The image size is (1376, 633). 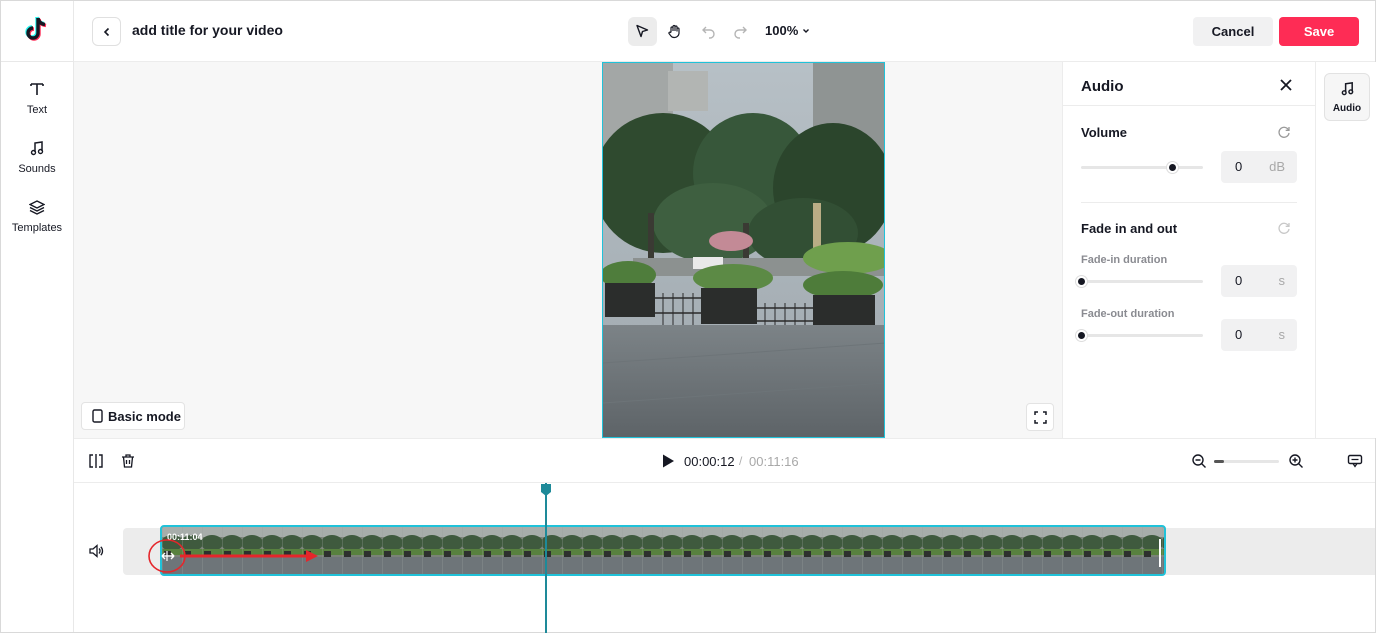 I want to click on fade-out-slider, so click(x=1139, y=335).